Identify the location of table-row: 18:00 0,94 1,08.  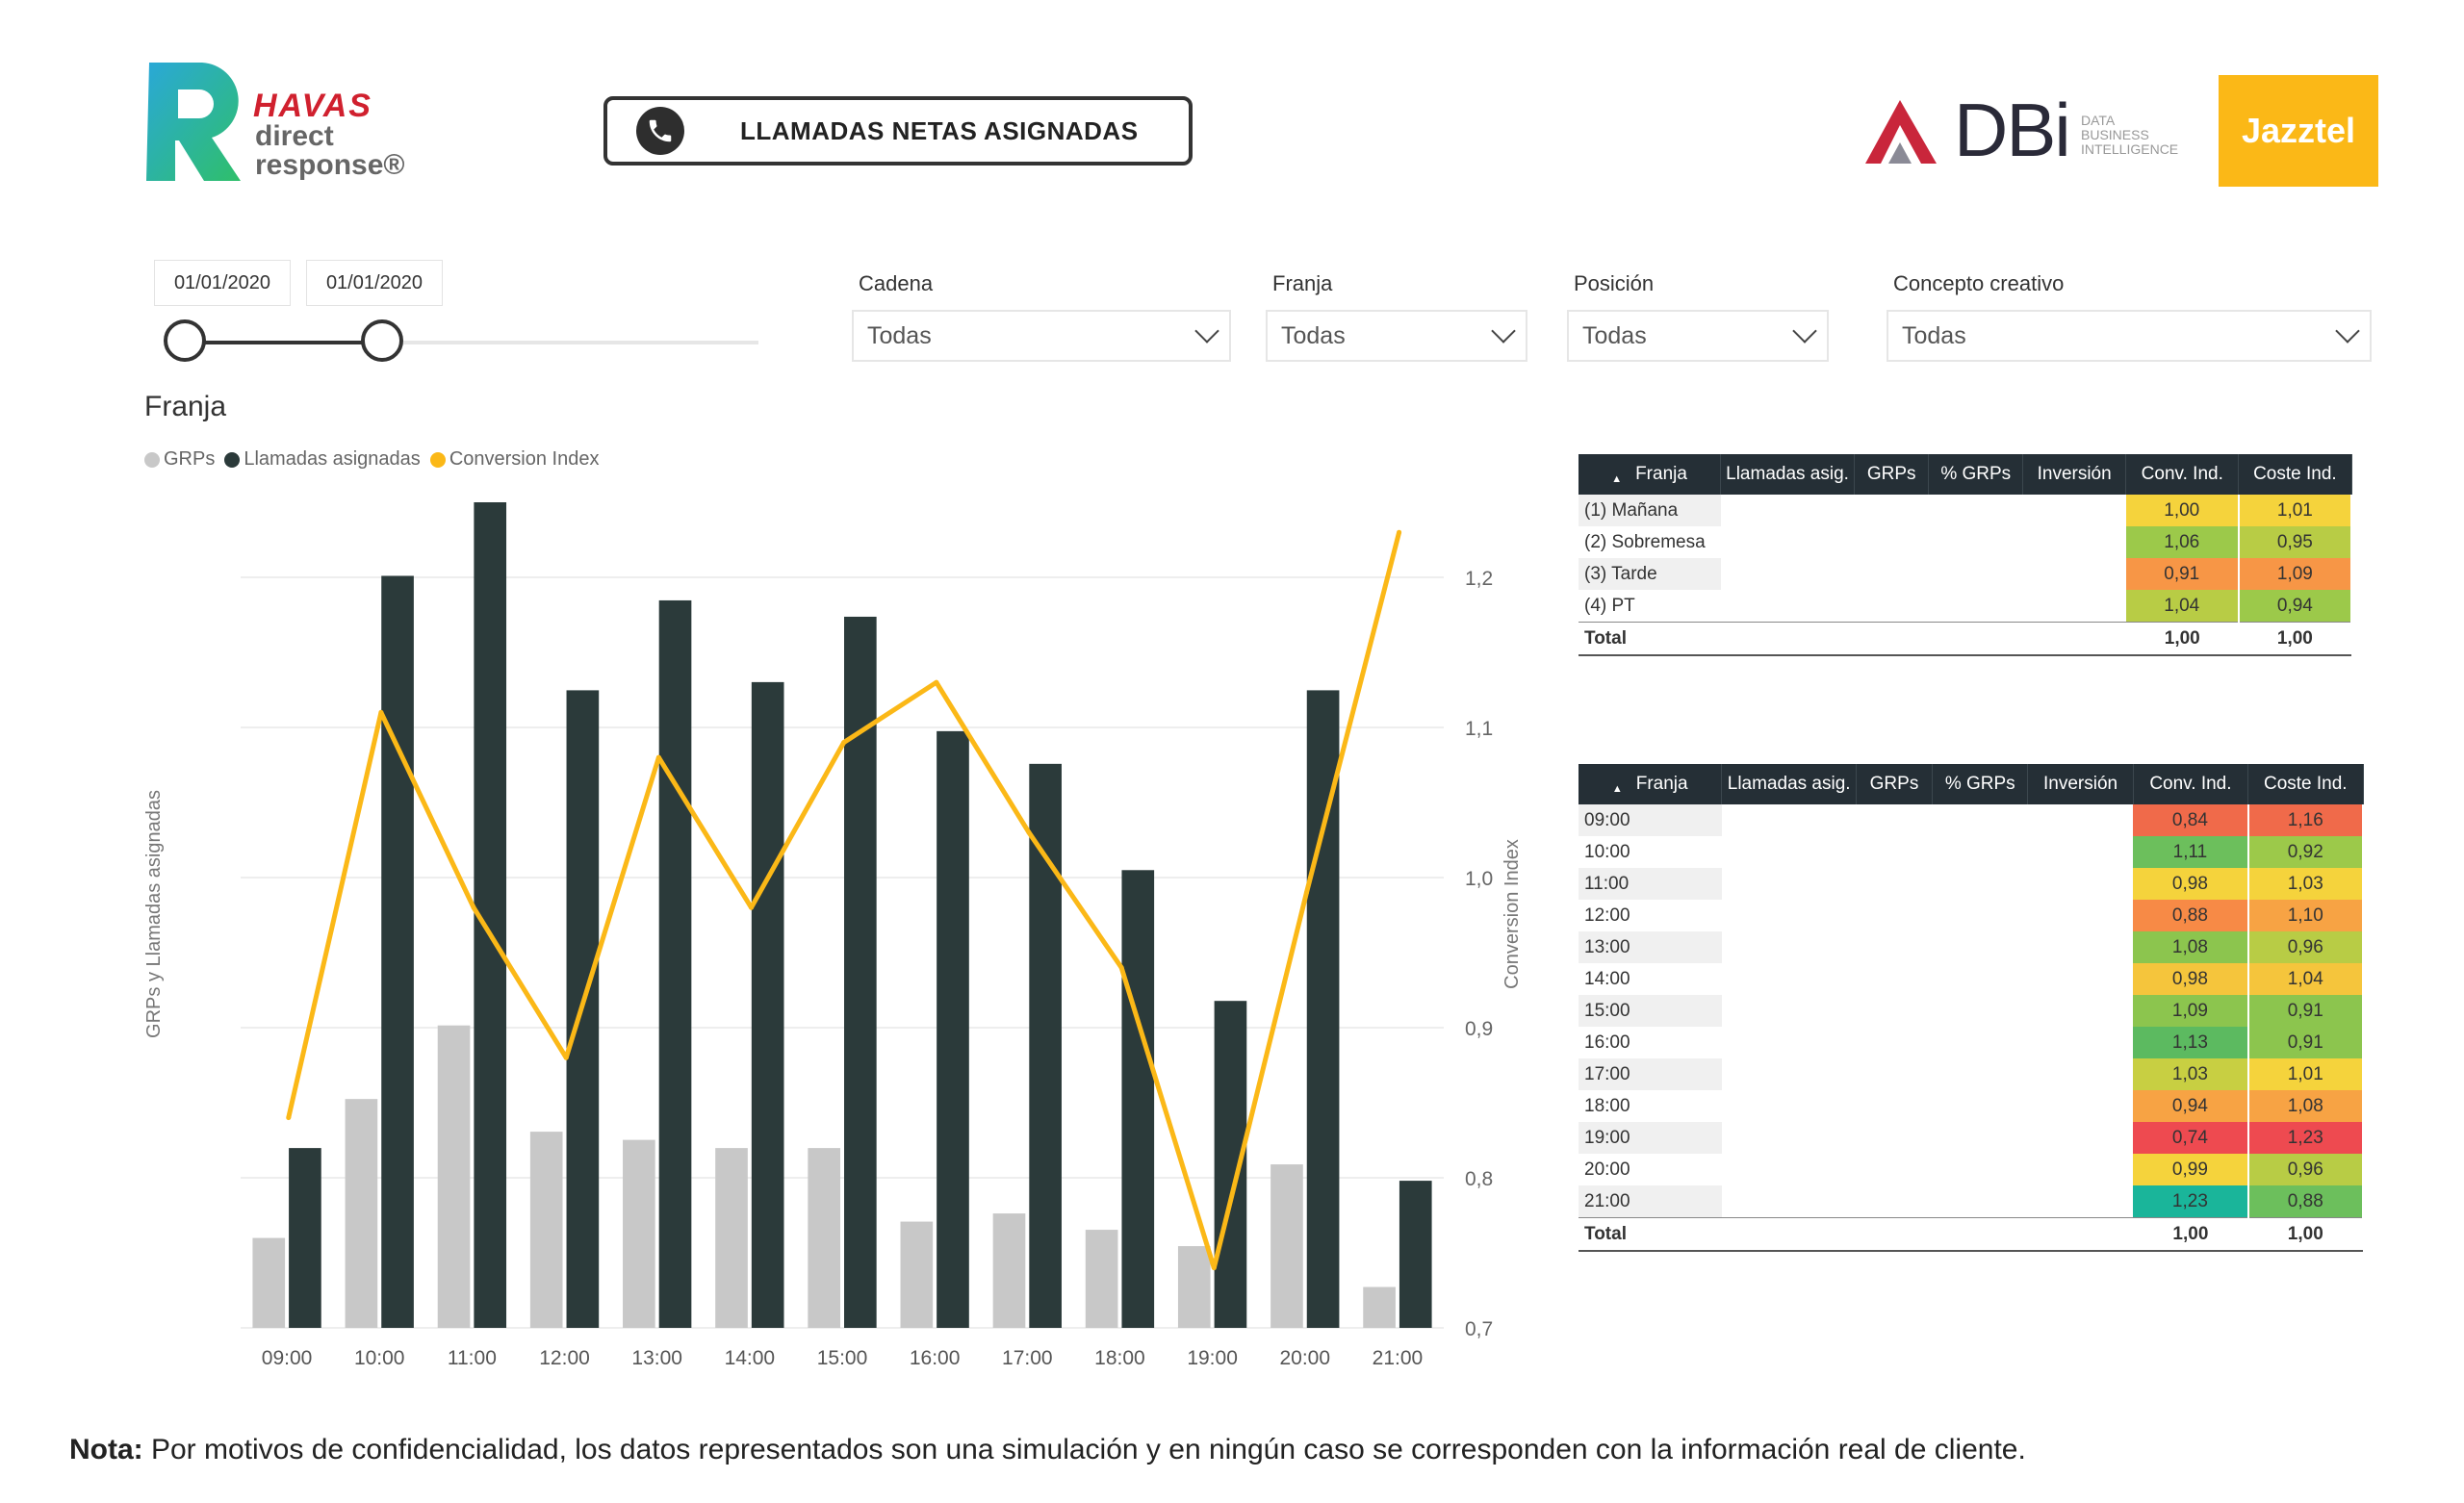
(1971, 1106).